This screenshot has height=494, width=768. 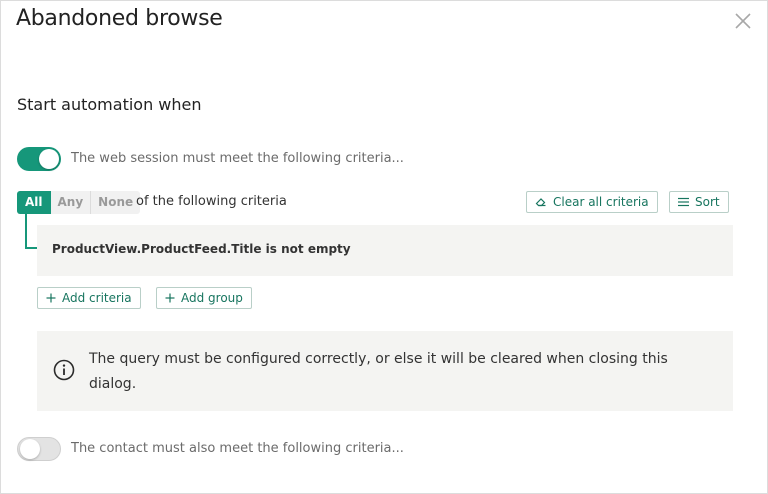 I want to click on section-title: Start automation when, so click(x=109, y=104).